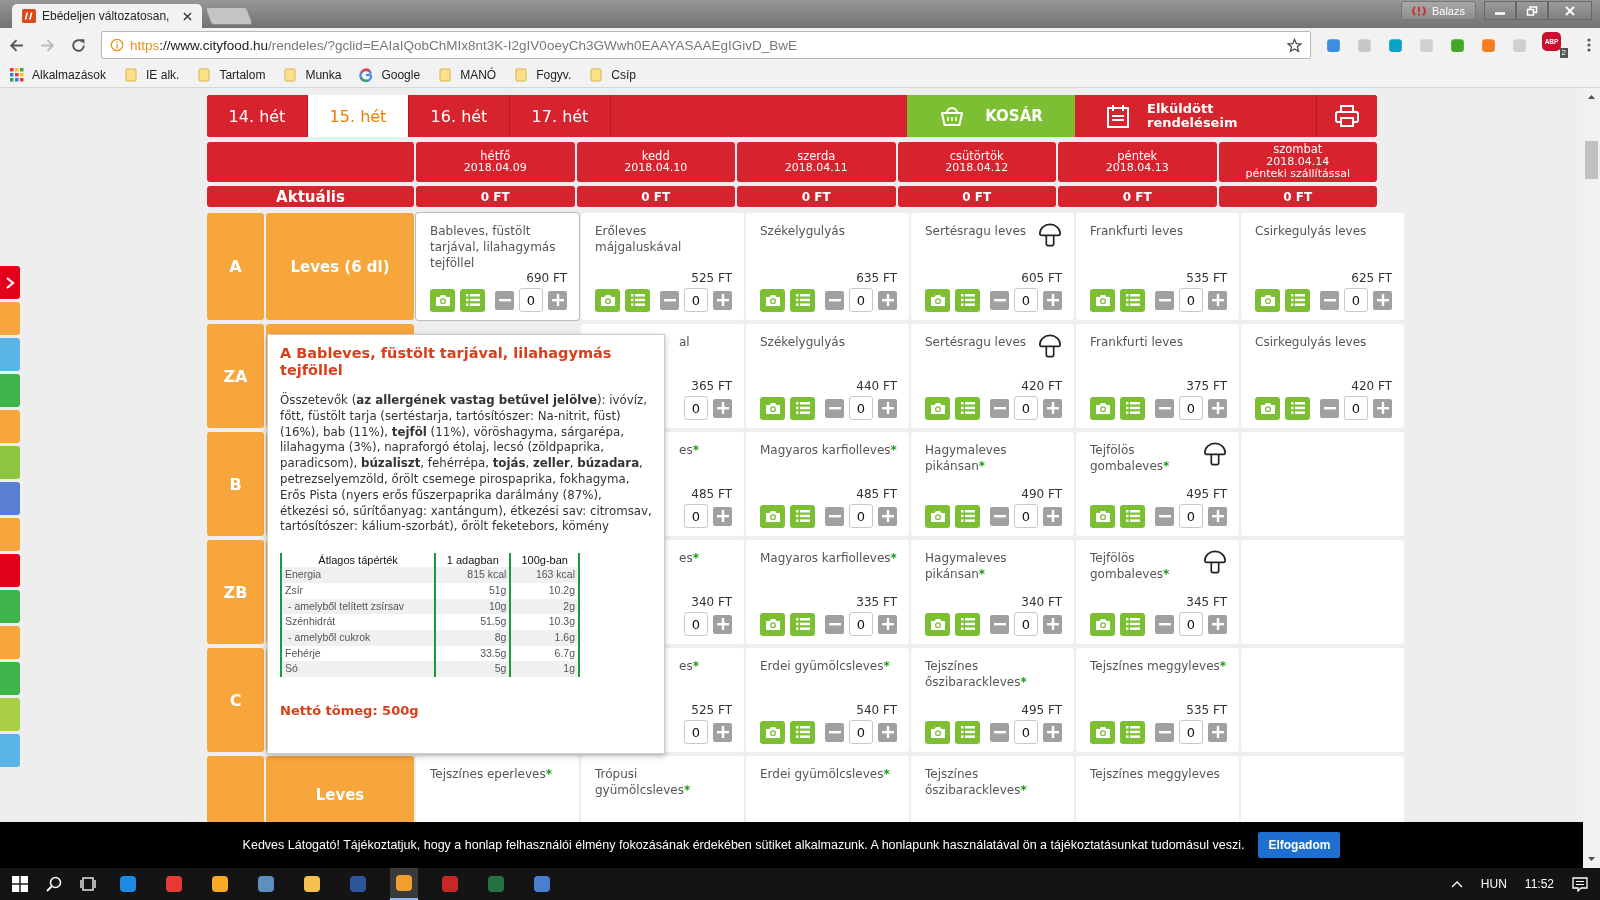 This screenshot has width=1600, height=900. Describe the element at coordinates (88, 884) in the screenshot. I see `task-view-icon` at that location.